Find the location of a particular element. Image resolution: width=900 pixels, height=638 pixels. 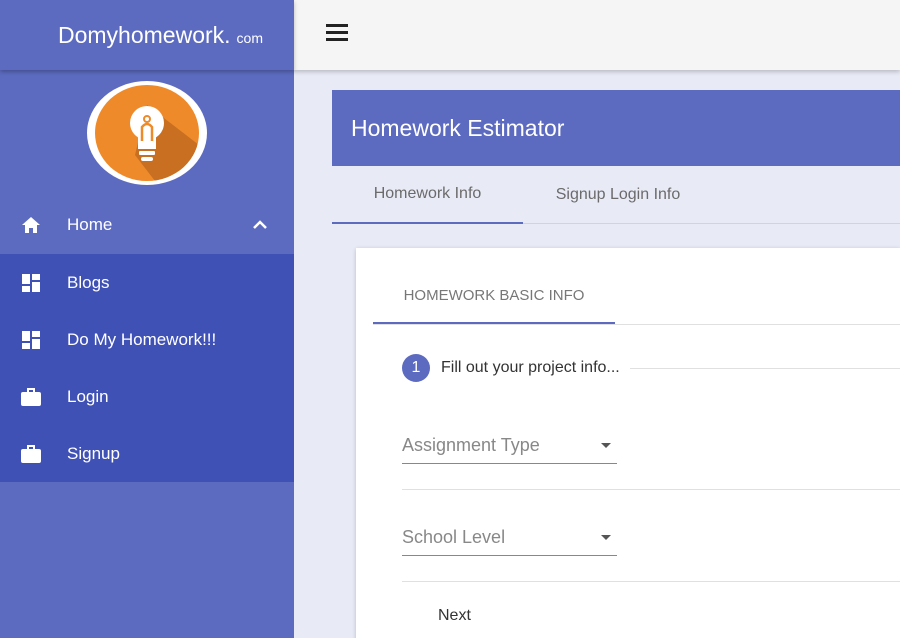

hamburger-menu-icon is located at coordinates (337, 34).